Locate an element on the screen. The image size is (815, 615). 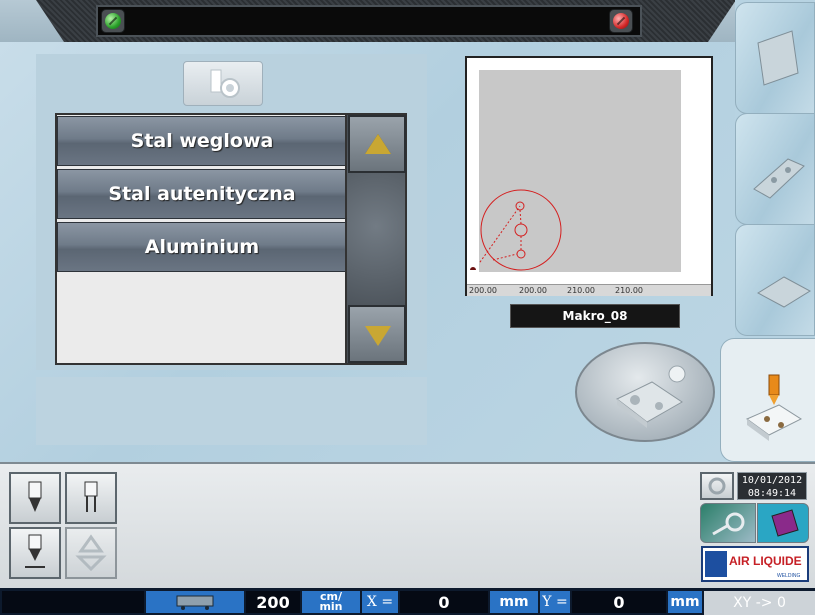
gear-icon is located at coordinates (717, 486).